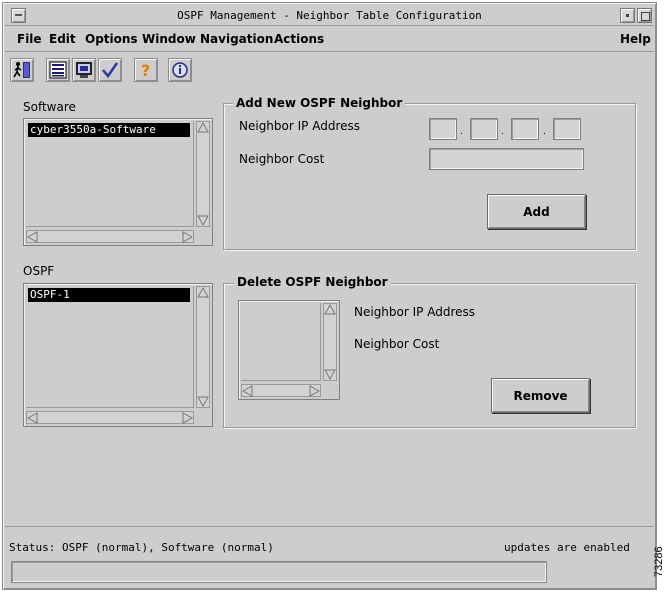 The width and height of the screenshot is (672, 593). I want to click on software-list-content: cyber3550a-Software, so click(110, 174).